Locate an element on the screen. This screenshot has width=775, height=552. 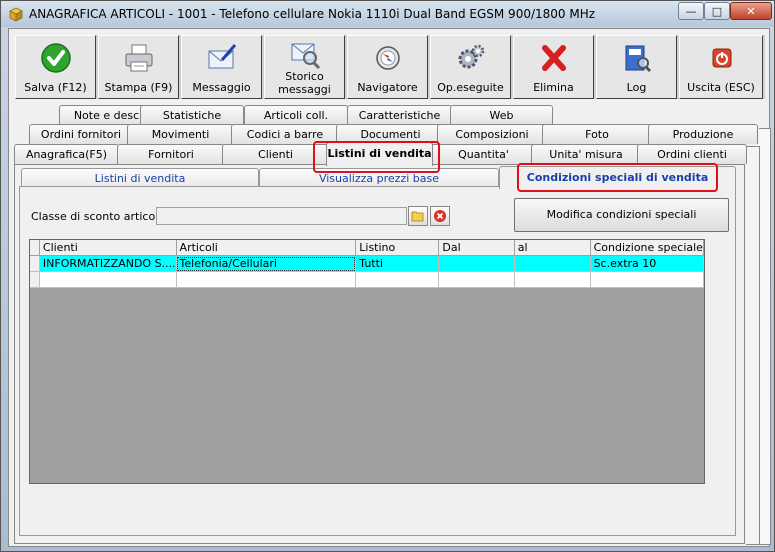
folder-icon is located at coordinates (417, 216).